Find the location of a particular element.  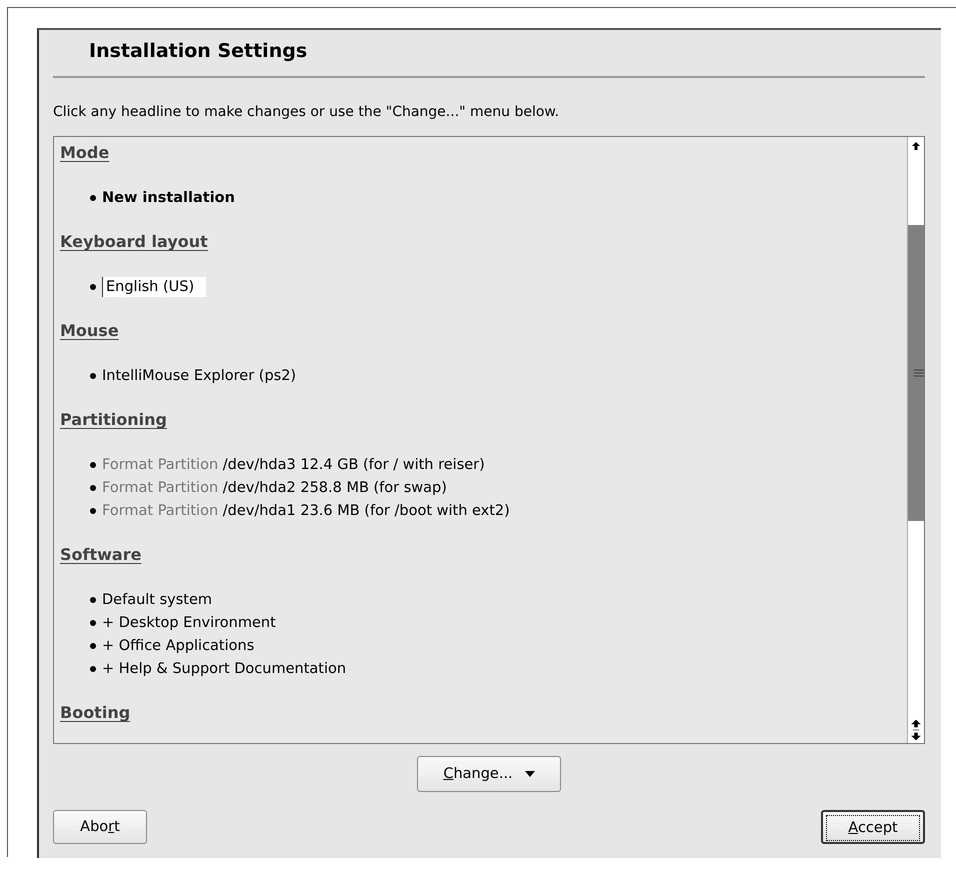

scrollbar is located at coordinates (915, 440).